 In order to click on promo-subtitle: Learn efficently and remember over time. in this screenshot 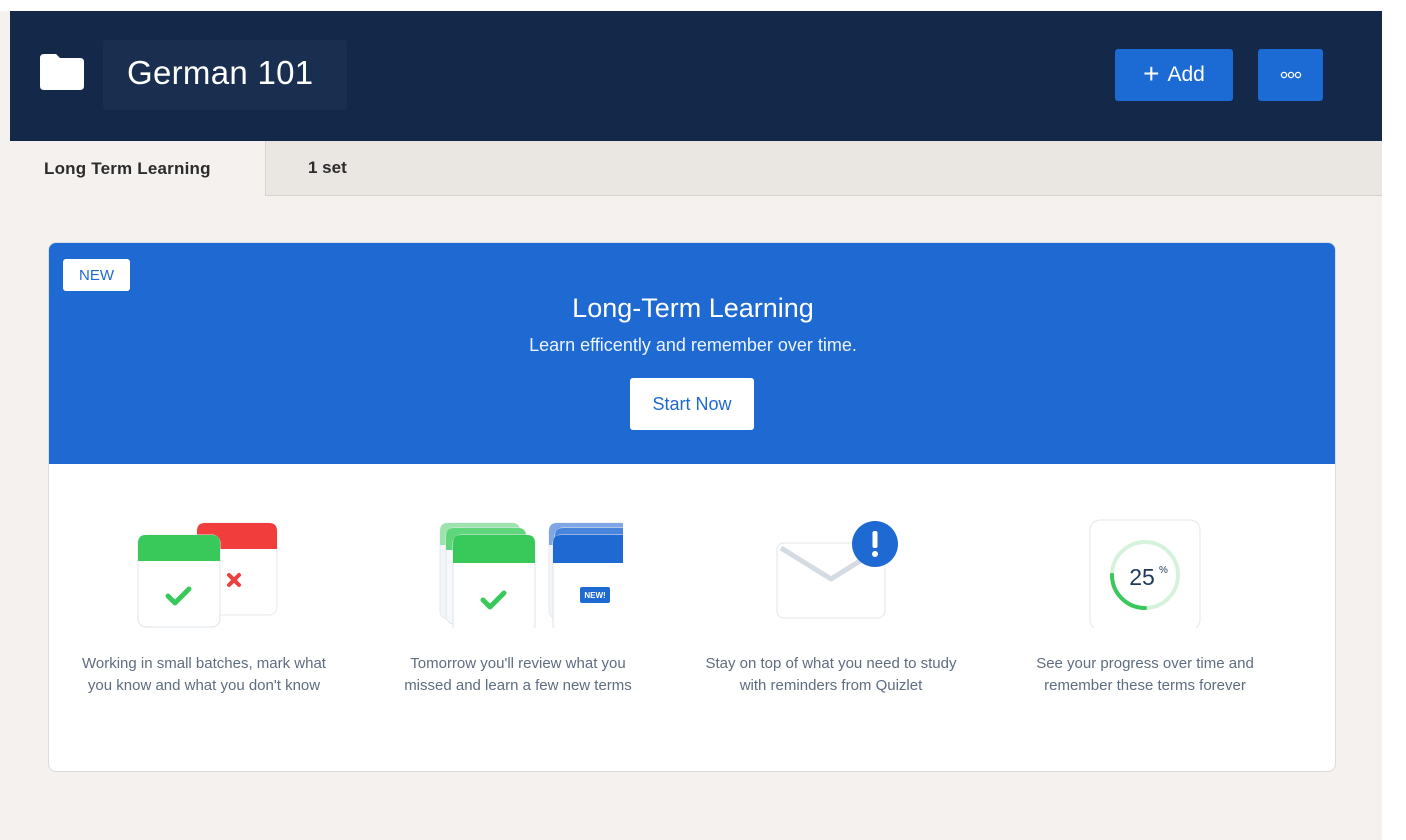, I will do `click(693, 345)`.